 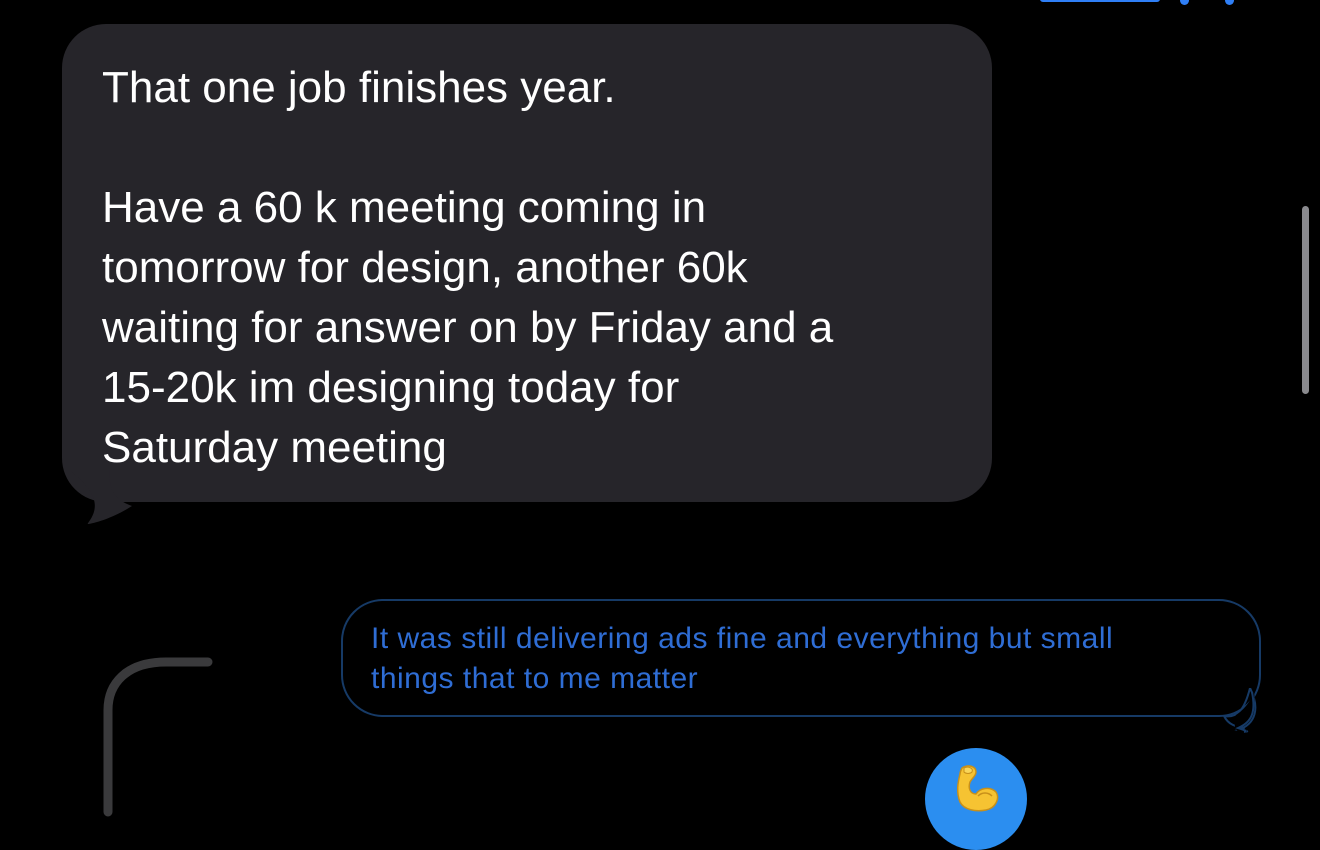 I want to click on incoming-bubble-tail, so click(x=101, y=497).